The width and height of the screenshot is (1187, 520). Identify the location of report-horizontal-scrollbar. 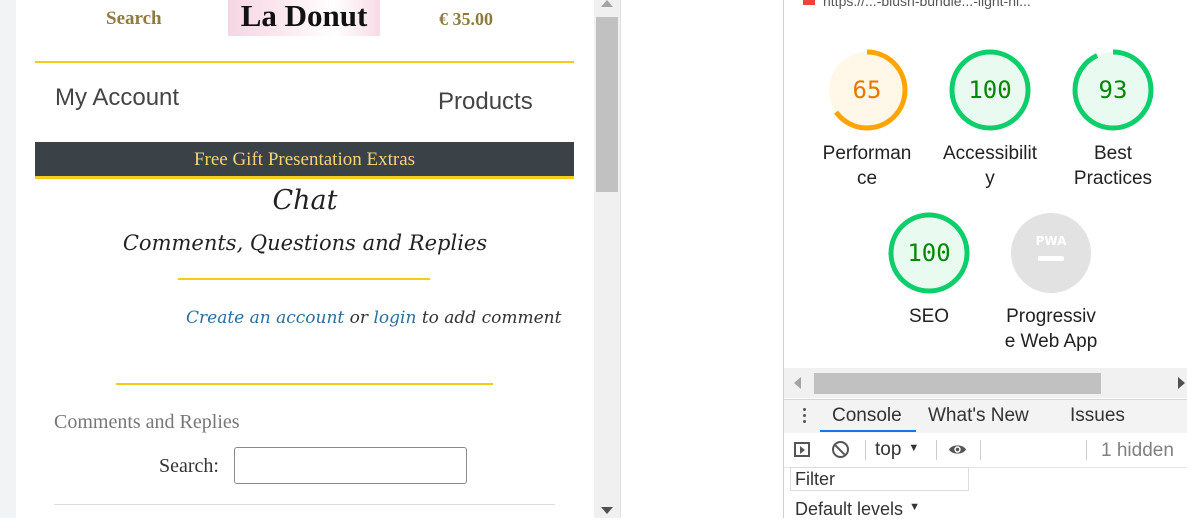
(985, 383).